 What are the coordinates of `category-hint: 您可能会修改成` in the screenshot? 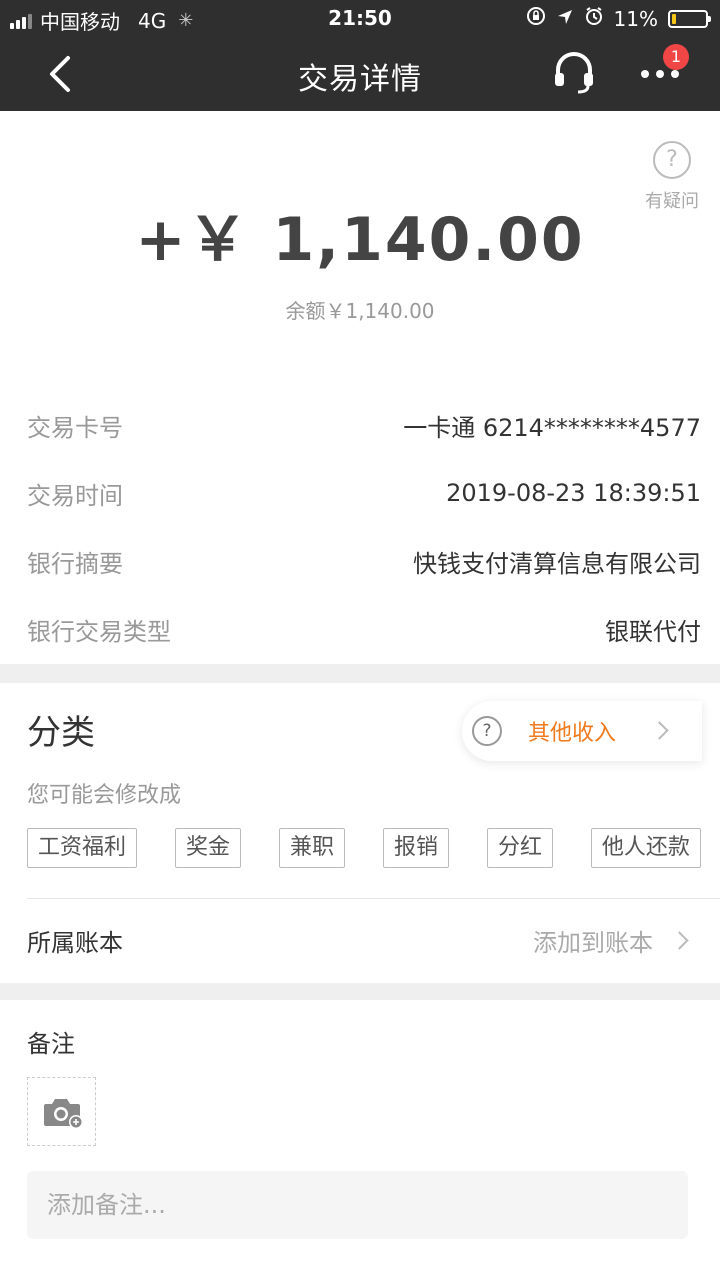 It's located at (104, 795).